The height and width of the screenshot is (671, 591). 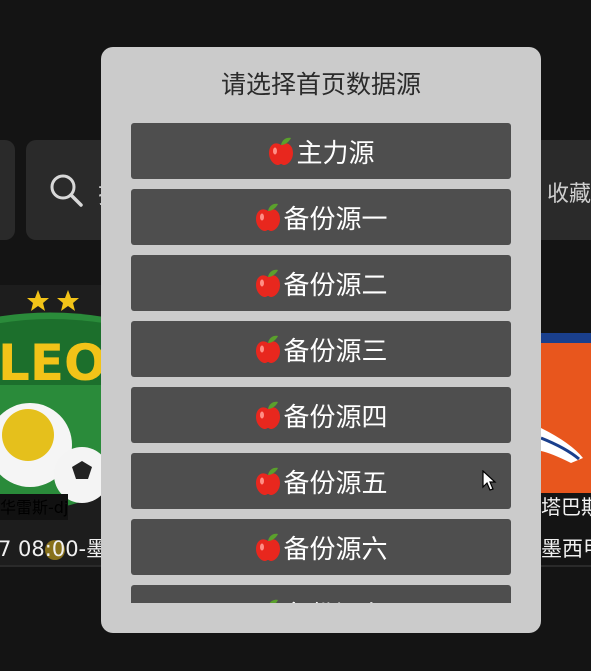 What do you see at coordinates (66, 190) in the screenshot?
I see `search-icon` at bounding box center [66, 190].